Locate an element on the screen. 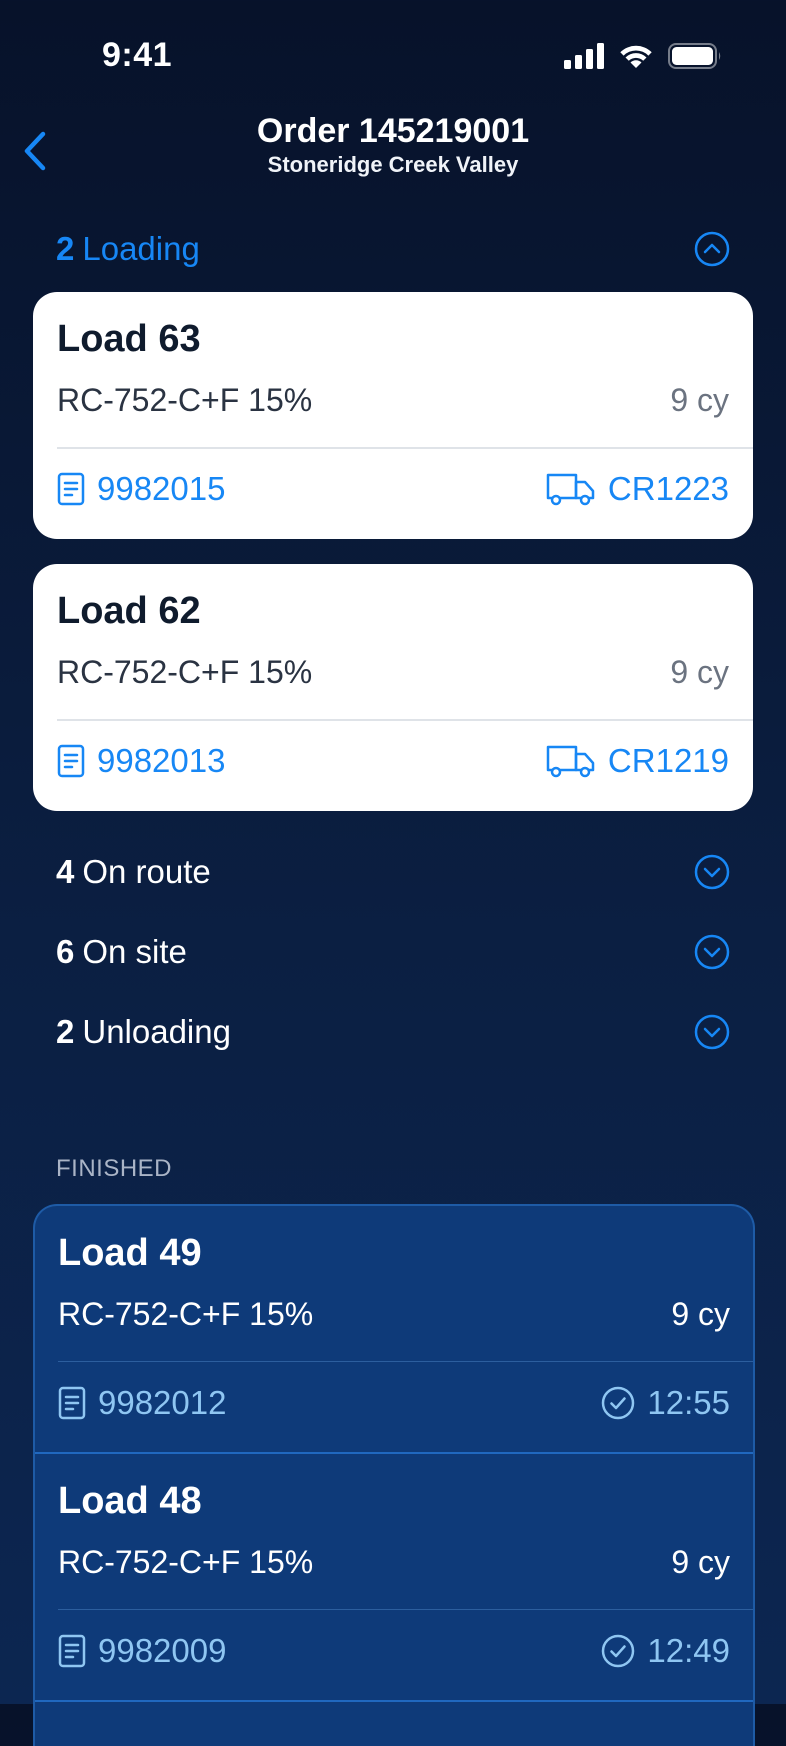  ticket-number: 9982013 is located at coordinates (161, 760).